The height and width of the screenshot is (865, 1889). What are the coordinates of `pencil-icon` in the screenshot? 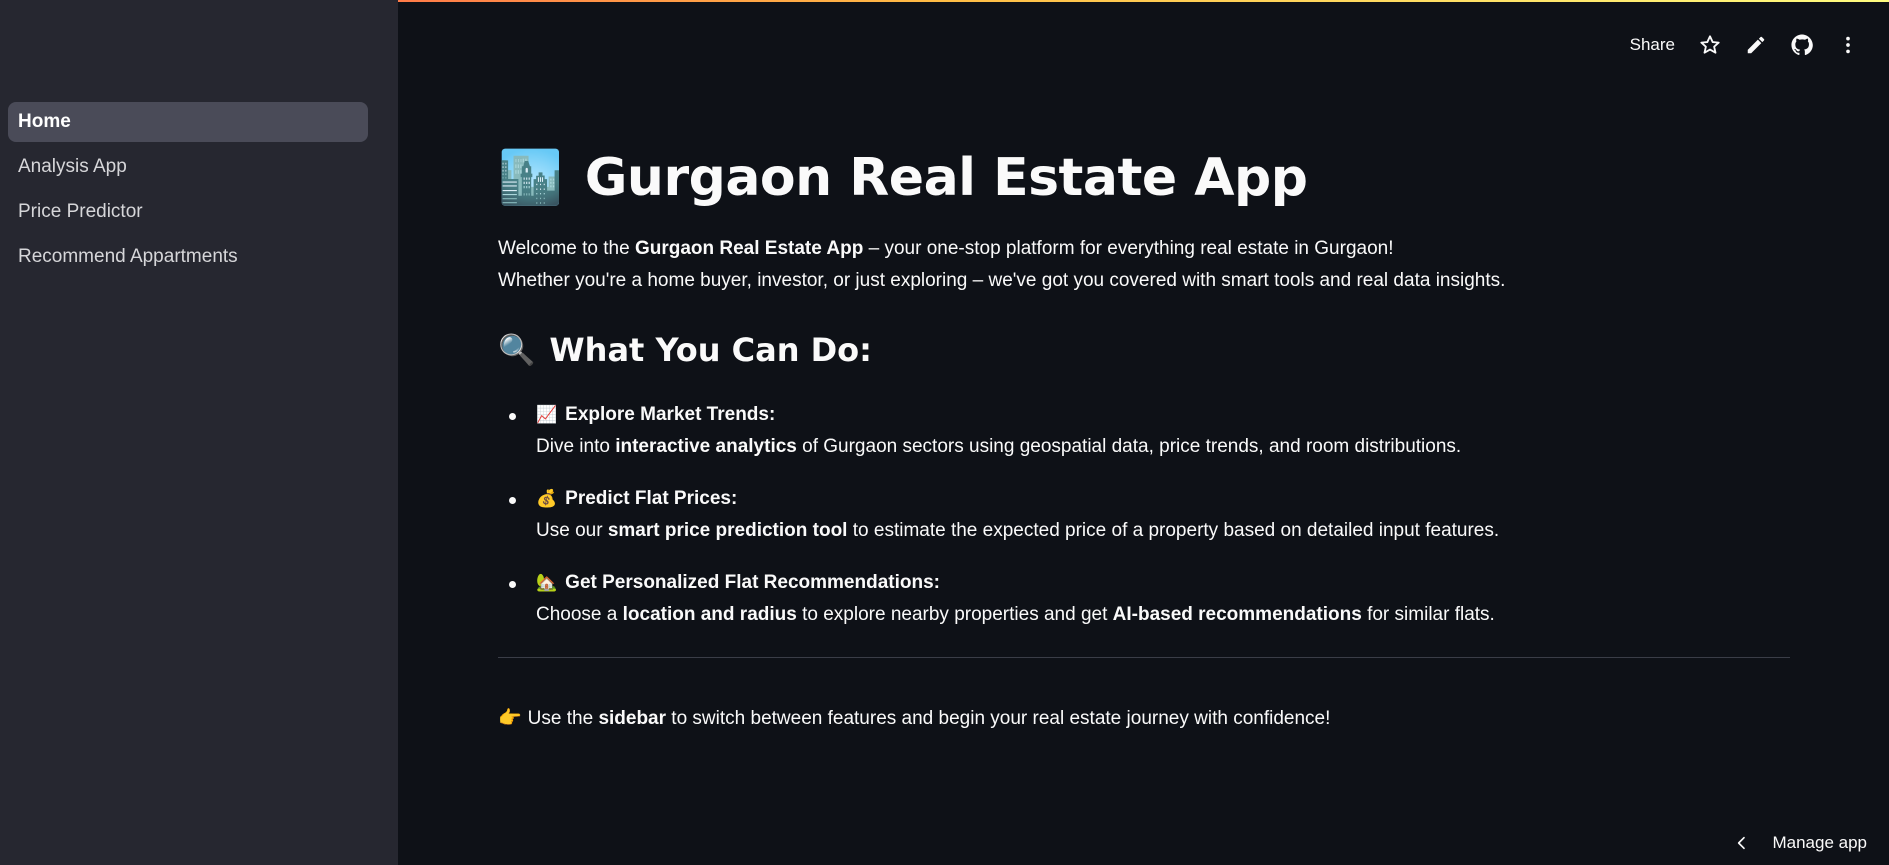 It's located at (1756, 45).